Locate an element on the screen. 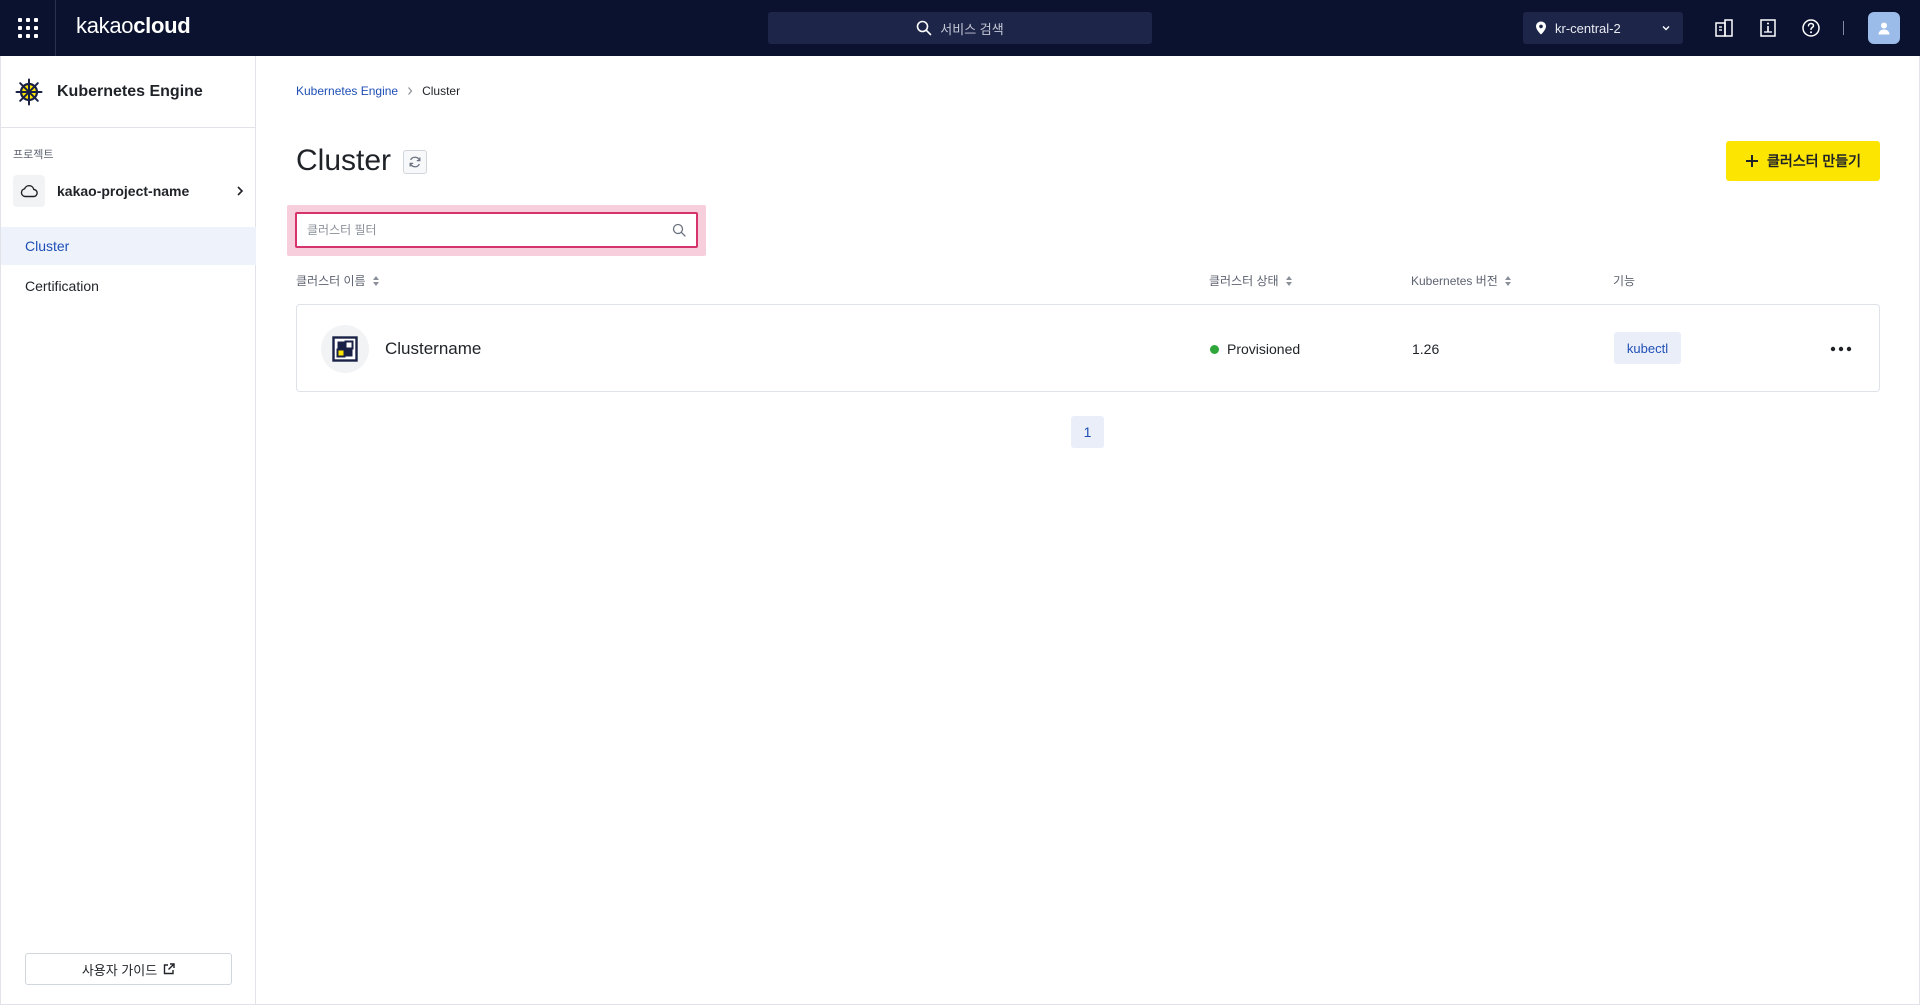 The width and height of the screenshot is (1920, 1005). refresh-button is located at coordinates (415, 162).